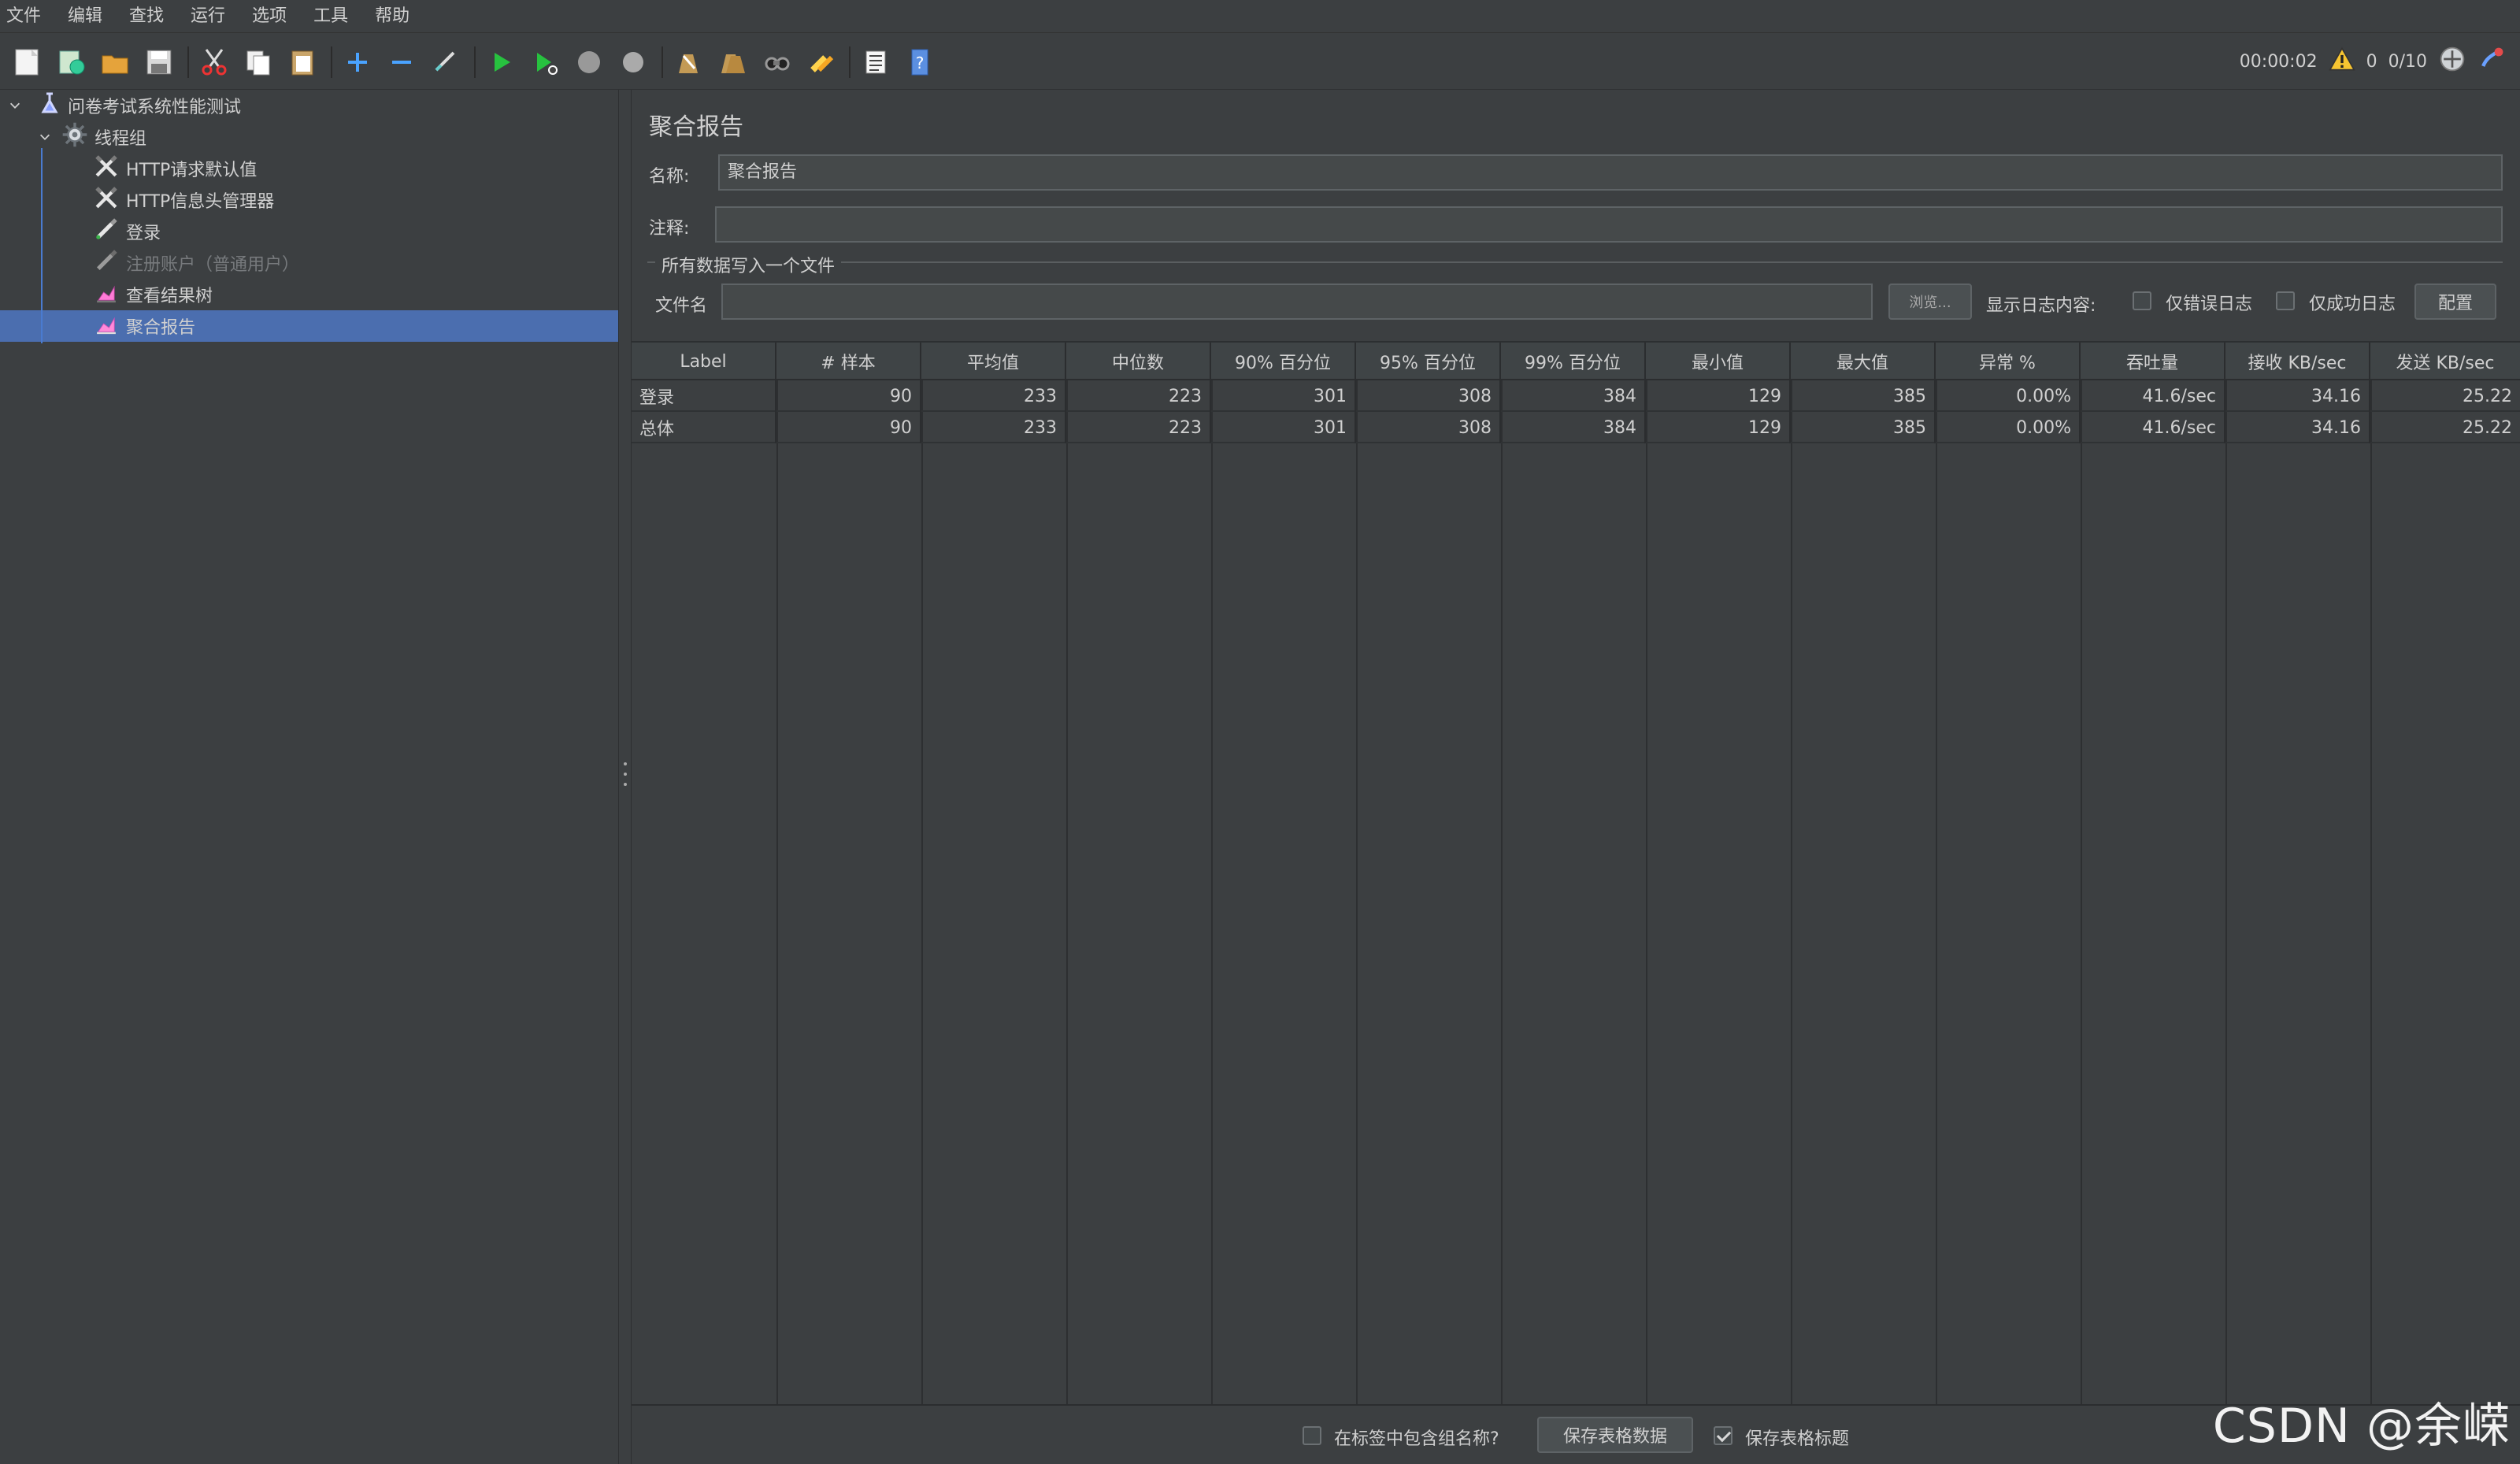 This screenshot has width=2520, height=1464. What do you see at coordinates (214, 62) in the screenshot?
I see `cut-icon` at bounding box center [214, 62].